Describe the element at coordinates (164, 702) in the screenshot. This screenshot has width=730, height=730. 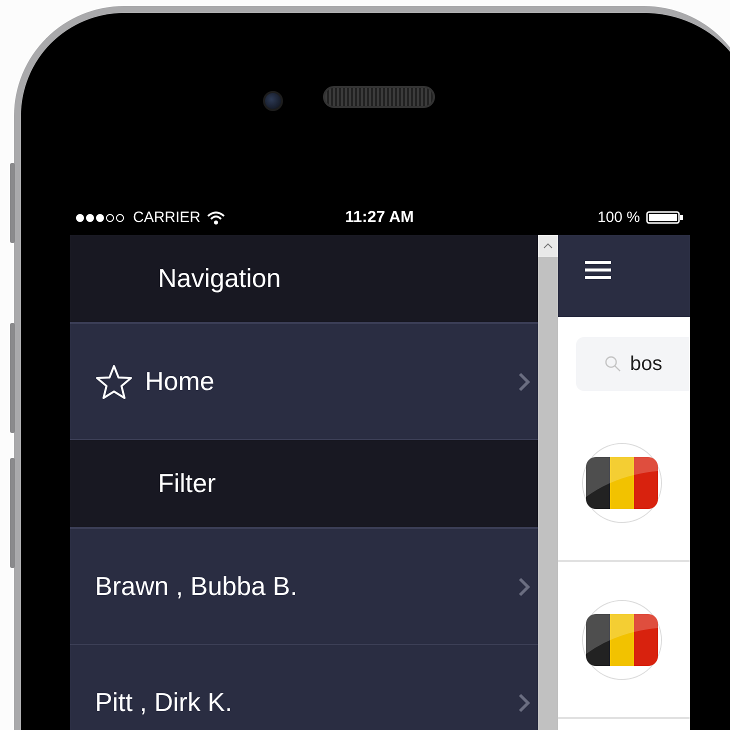
I see `menu-item-label: Pitt , Dirk K.` at that location.